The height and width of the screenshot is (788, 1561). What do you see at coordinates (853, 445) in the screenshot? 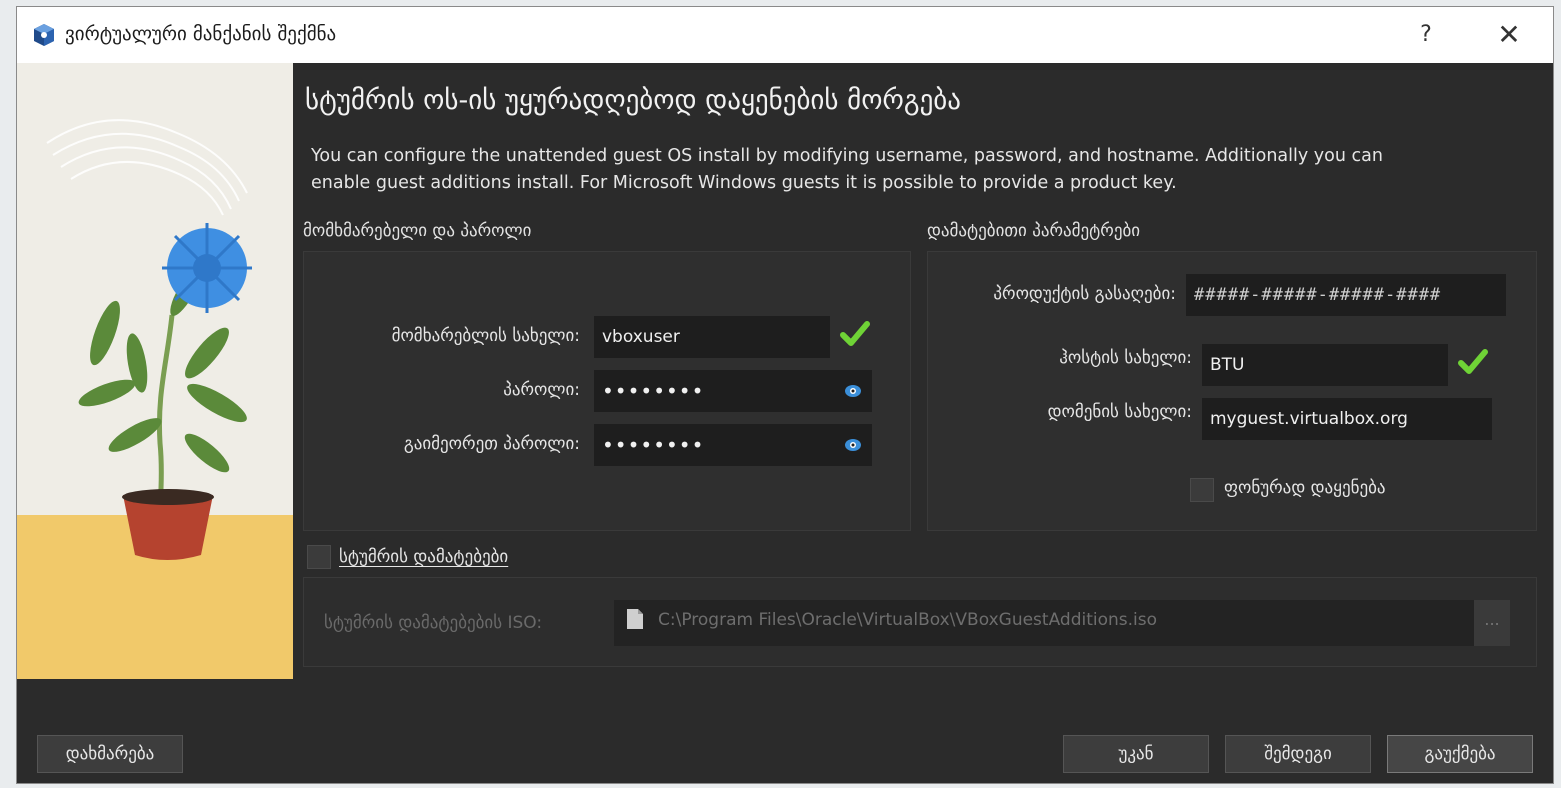
I see `repeat-password-eye-icon` at bounding box center [853, 445].